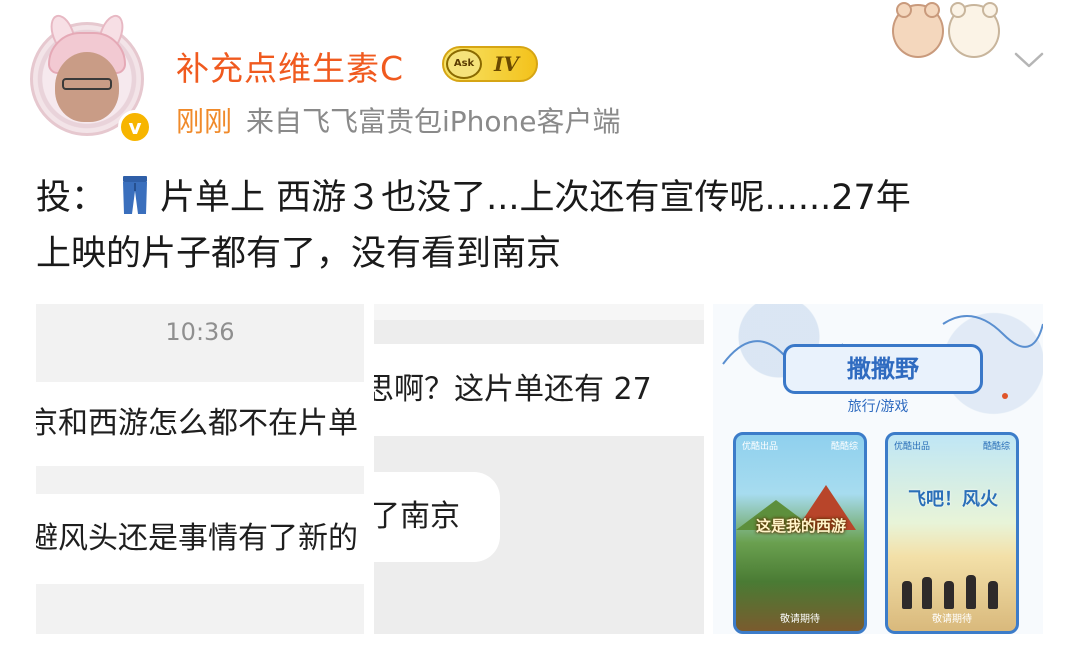 This screenshot has height=654, width=1080. Describe the element at coordinates (539, 390) in the screenshot. I see `chat-bubble: 思啊？这片单还有 27` at that location.